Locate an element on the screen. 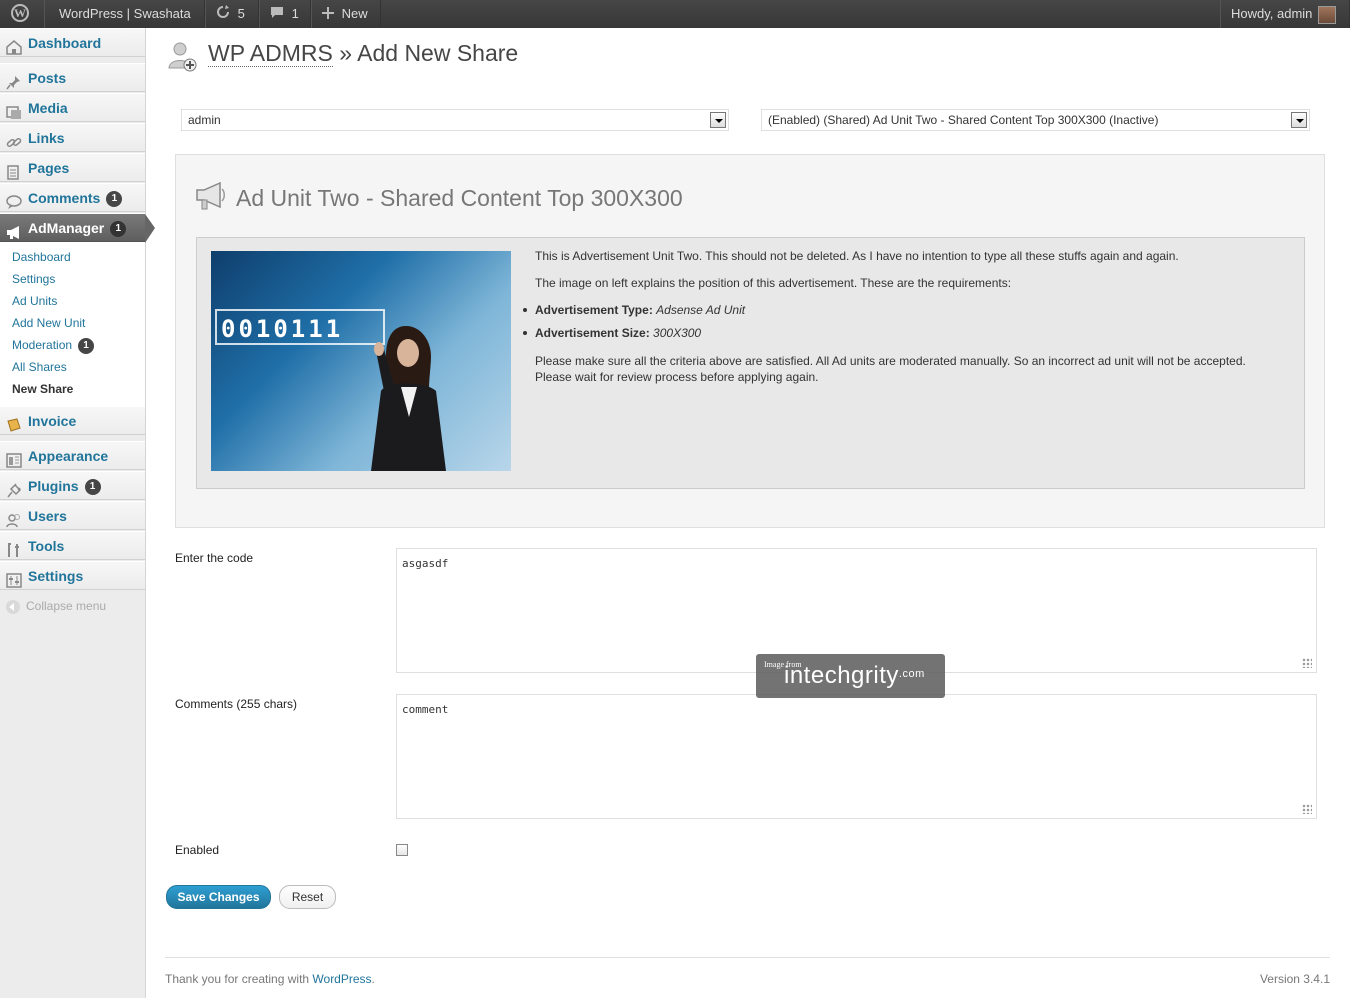 The height and width of the screenshot is (998, 1350). comments-label: Comments (255 chars) is located at coordinates (236, 704).